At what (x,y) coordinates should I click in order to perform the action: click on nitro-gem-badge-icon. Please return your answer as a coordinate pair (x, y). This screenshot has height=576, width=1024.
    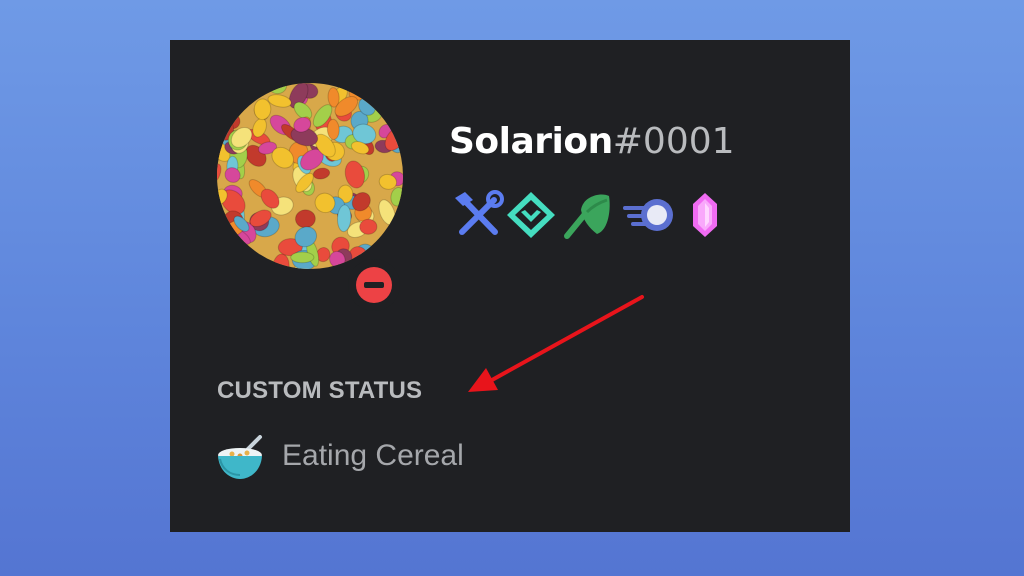
    Looking at the image, I should click on (705, 215).